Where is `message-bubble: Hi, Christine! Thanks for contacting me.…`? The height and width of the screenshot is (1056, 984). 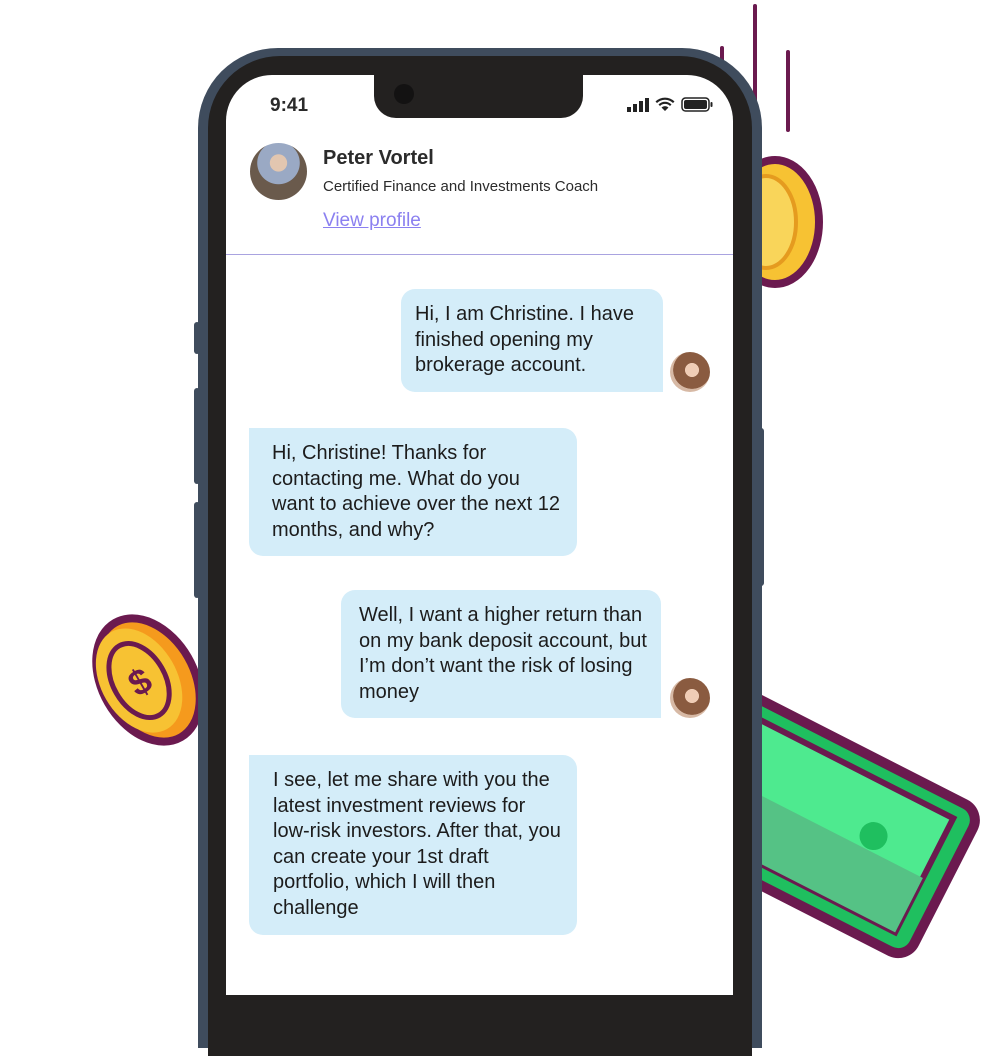 message-bubble: Hi, Christine! Thanks for contacting me.… is located at coordinates (413, 492).